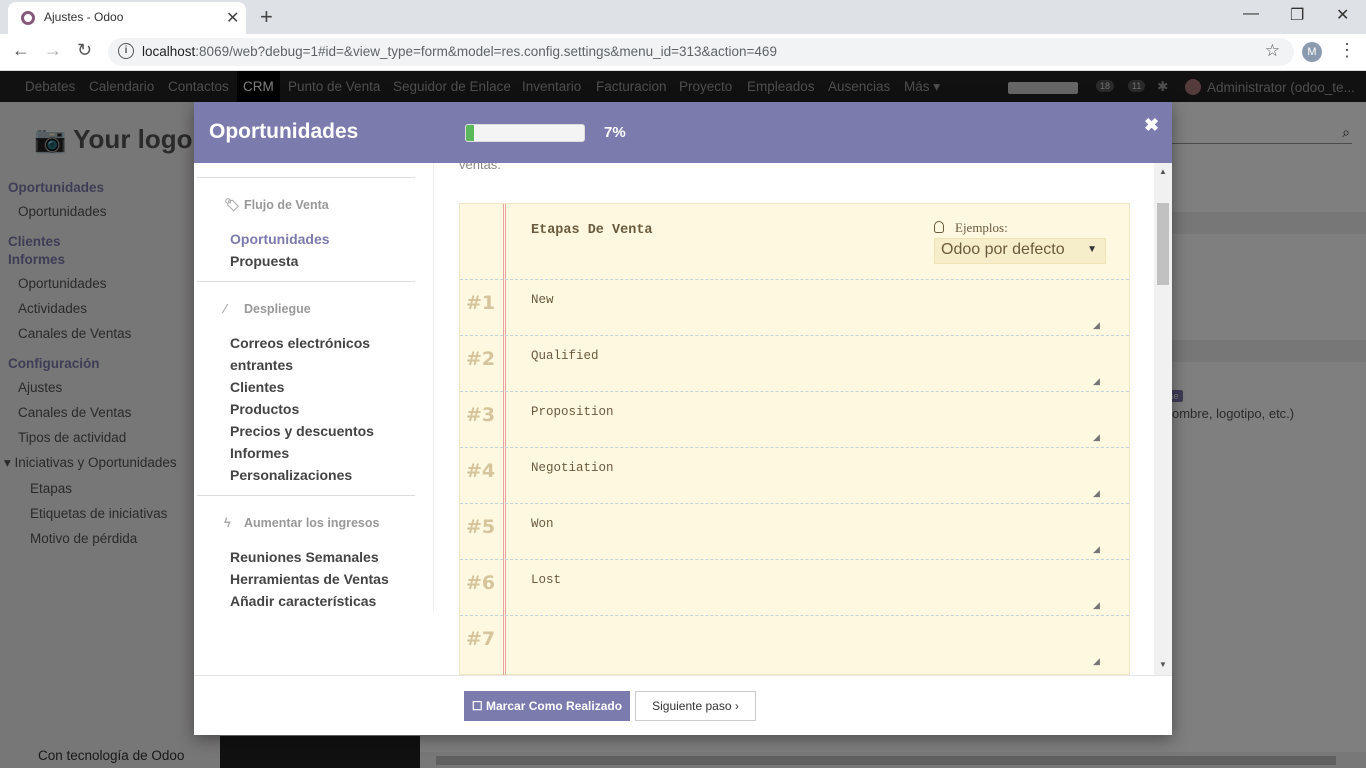 This screenshot has height=768, width=1366. I want to click on nav-item-clientes: Clientes, so click(257, 387).